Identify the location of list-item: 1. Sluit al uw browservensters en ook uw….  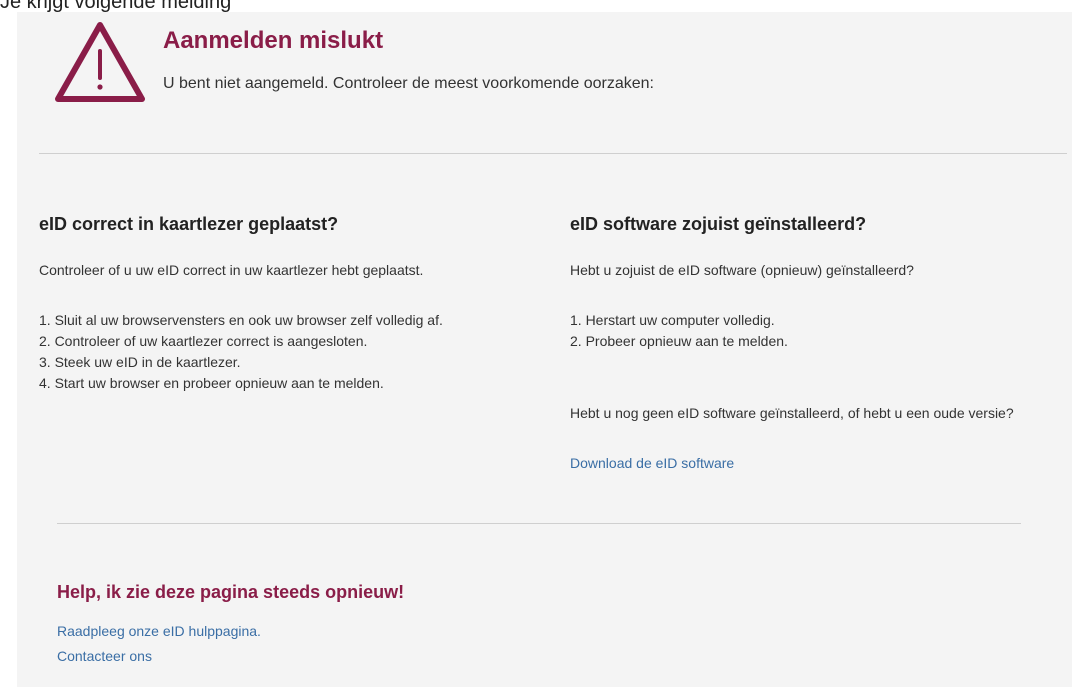
(241, 320).